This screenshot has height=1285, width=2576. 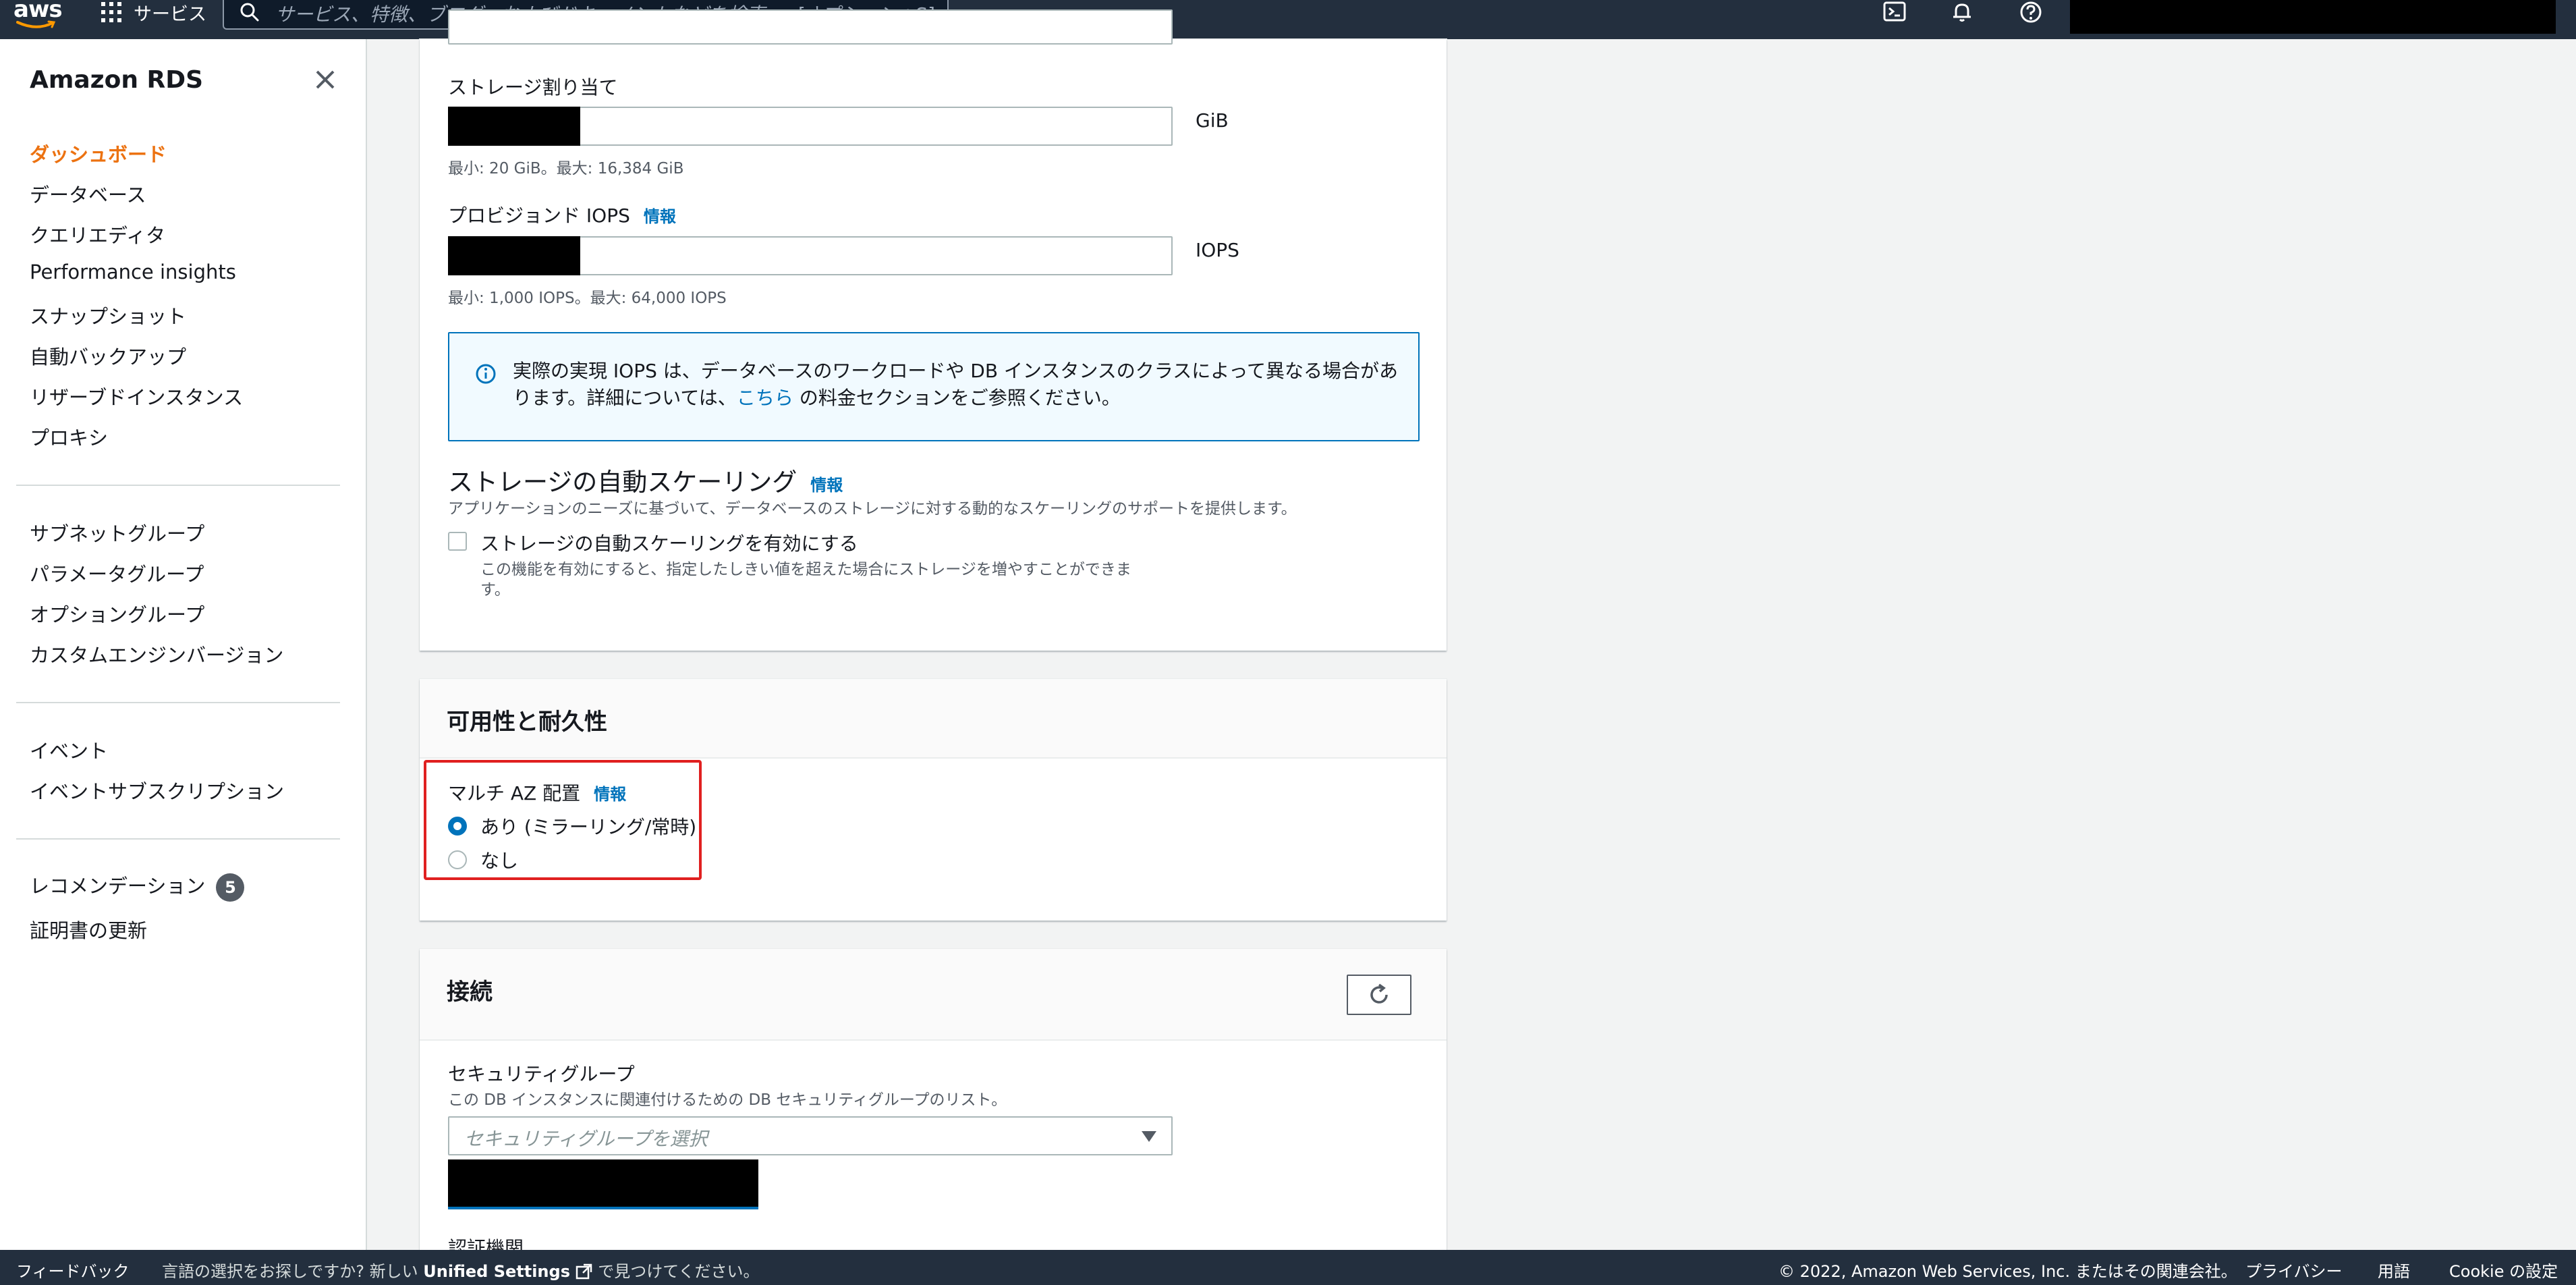 What do you see at coordinates (117, 614) in the screenshot?
I see `sidebar-item-option-groups: オプショングループ` at bounding box center [117, 614].